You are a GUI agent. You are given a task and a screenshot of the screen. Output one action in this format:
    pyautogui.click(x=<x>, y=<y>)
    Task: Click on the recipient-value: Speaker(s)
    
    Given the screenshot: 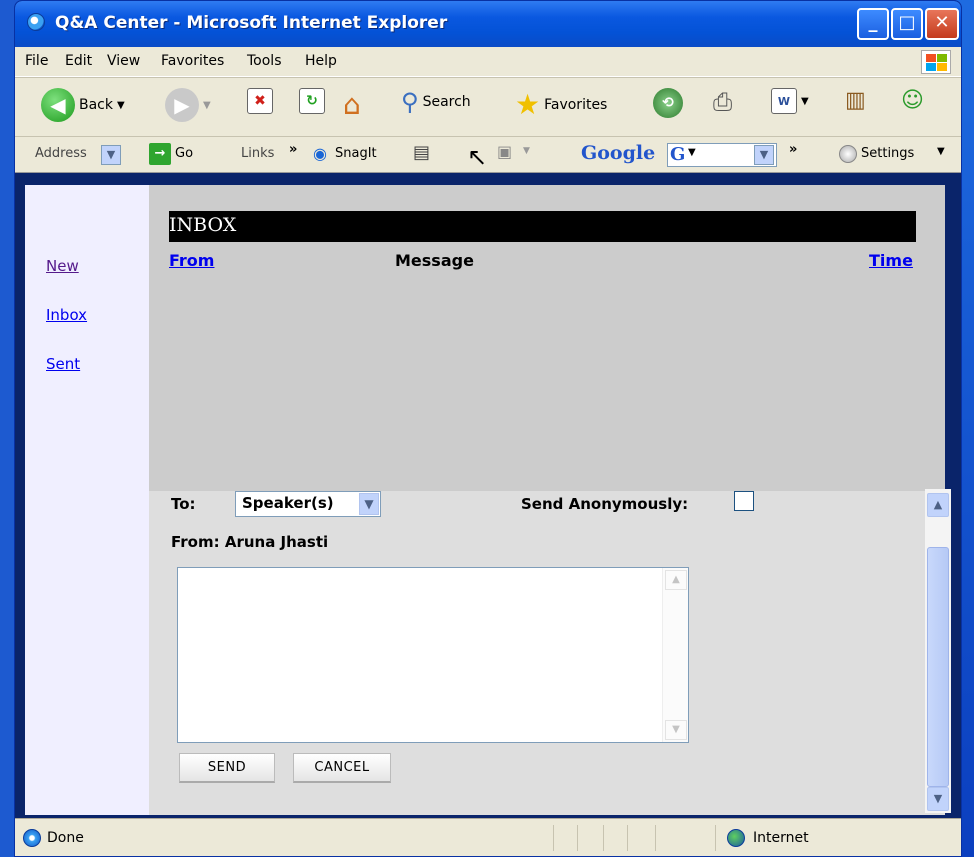 What is the action you would take?
    pyautogui.click(x=288, y=503)
    